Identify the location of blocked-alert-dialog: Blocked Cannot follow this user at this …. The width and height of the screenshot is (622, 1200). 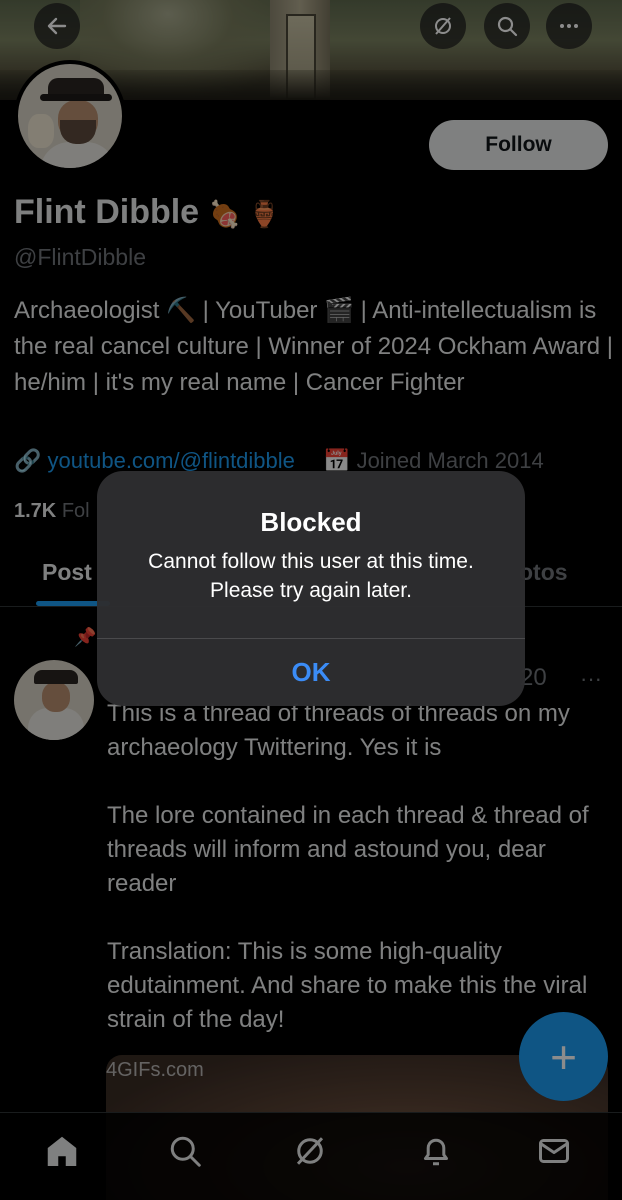
(311, 588).